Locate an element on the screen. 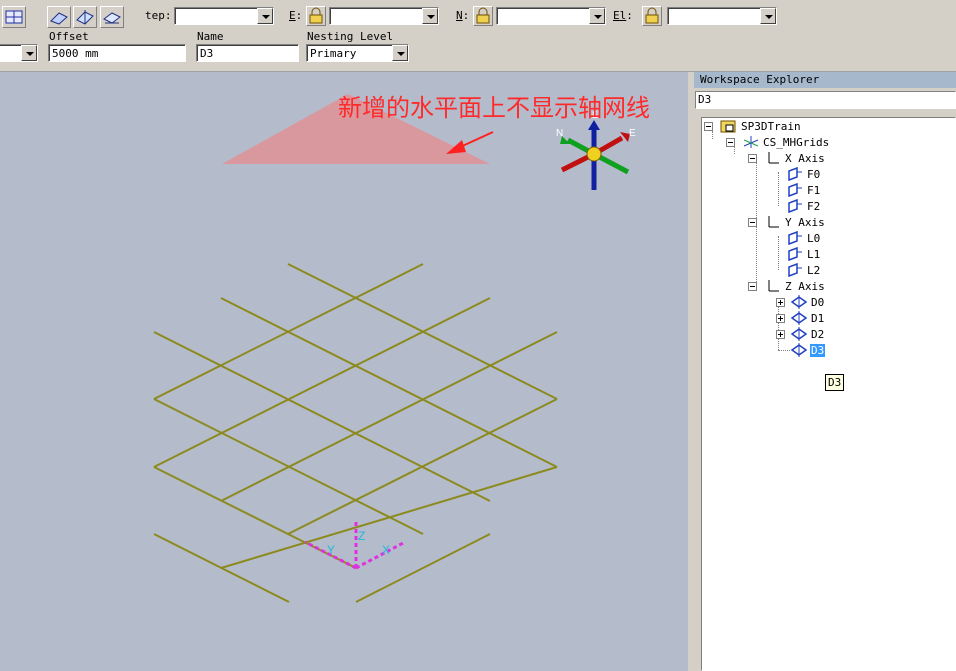 This screenshot has width=956, height=671. folder-icon is located at coordinates (728, 126).